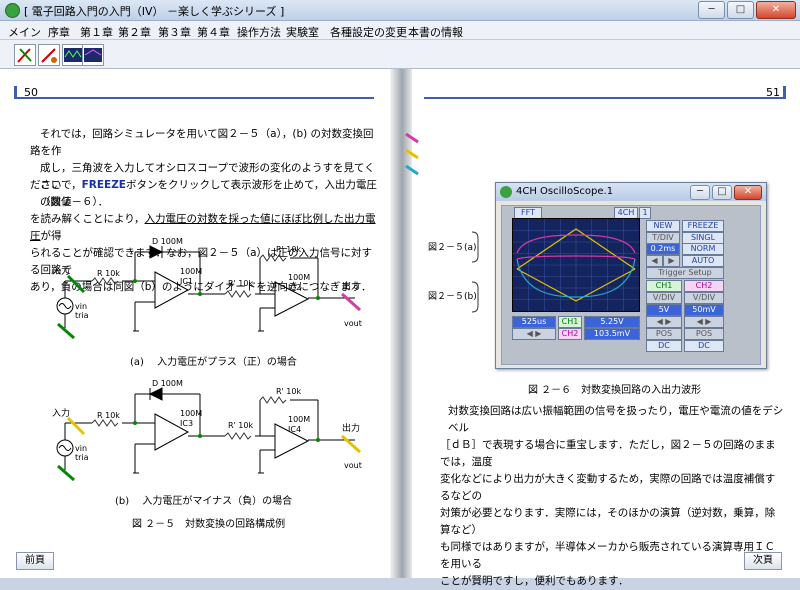 The height and width of the screenshot is (590, 800). Describe the element at coordinates (294, 287) in the screenshot. I see `circuit-label: IC2` at that location.